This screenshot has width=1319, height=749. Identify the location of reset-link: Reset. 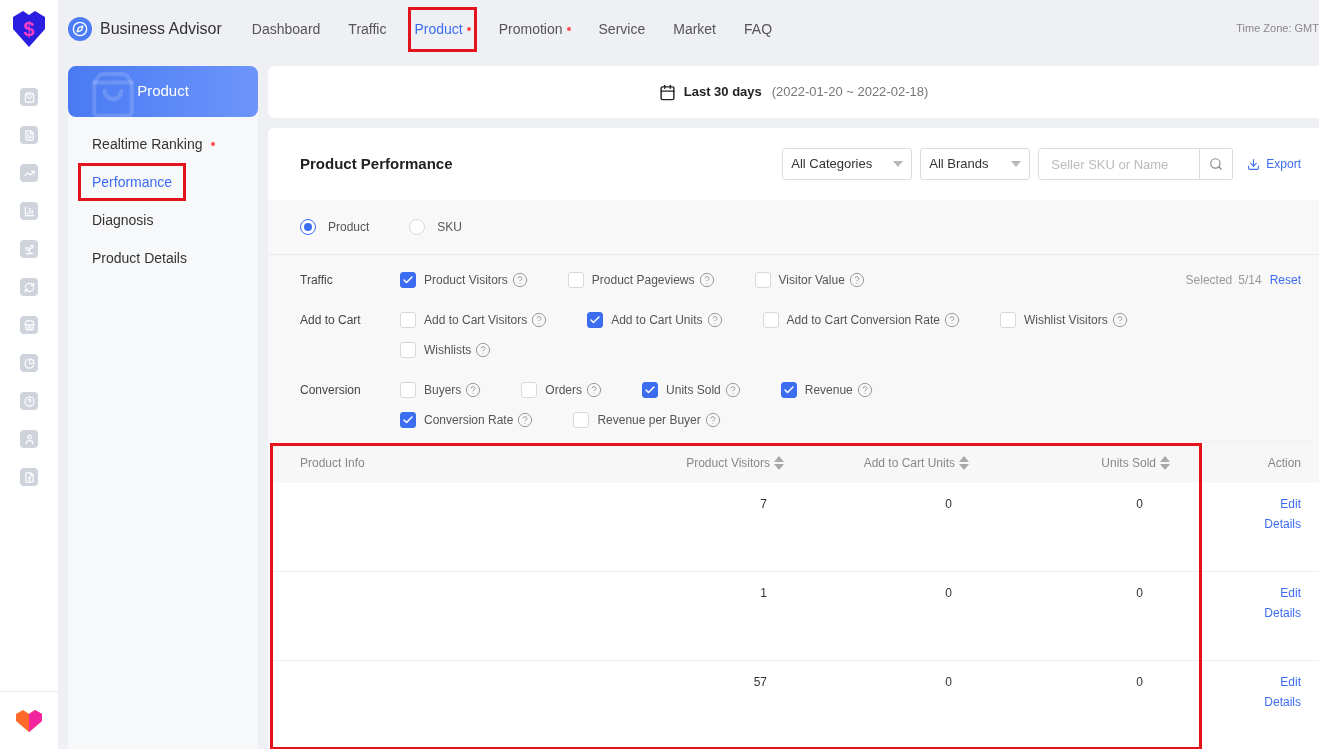
(1285, 280).